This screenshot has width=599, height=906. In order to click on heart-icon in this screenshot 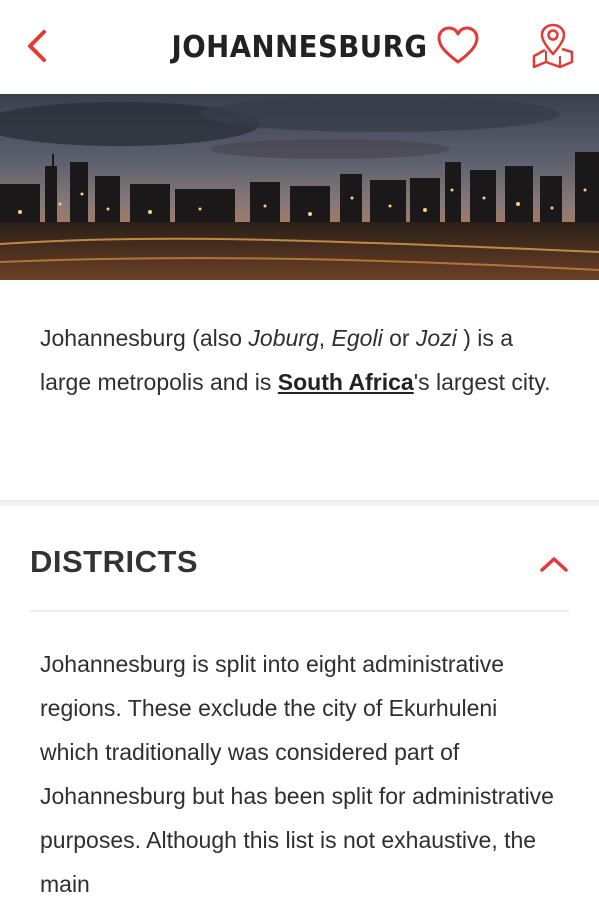, I will do `click(458, 45)`.